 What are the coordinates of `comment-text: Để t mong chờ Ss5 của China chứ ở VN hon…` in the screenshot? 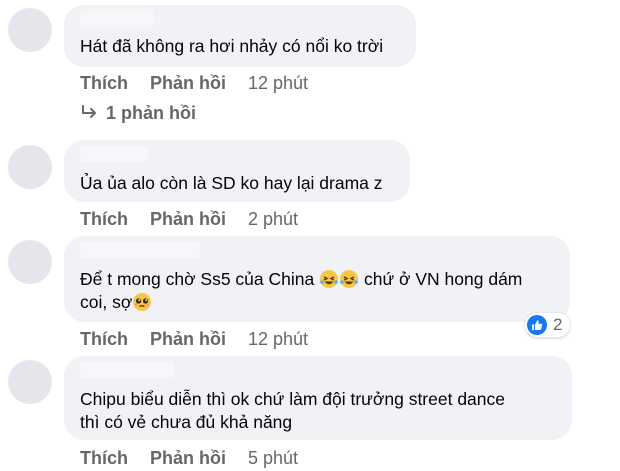 It's located at (301, 291).